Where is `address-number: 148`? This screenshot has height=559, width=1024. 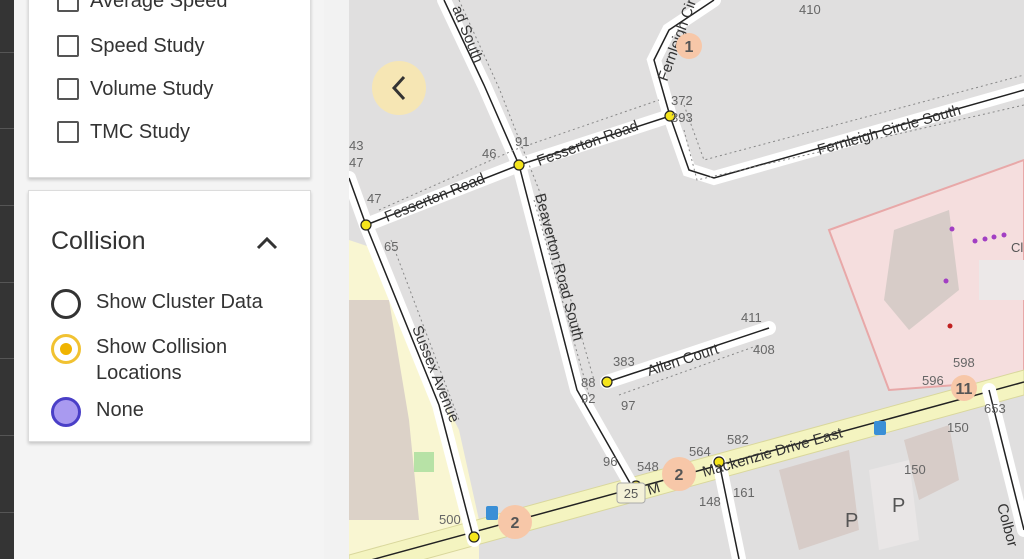
address-number: 148 is located at coordinates (710, 501).